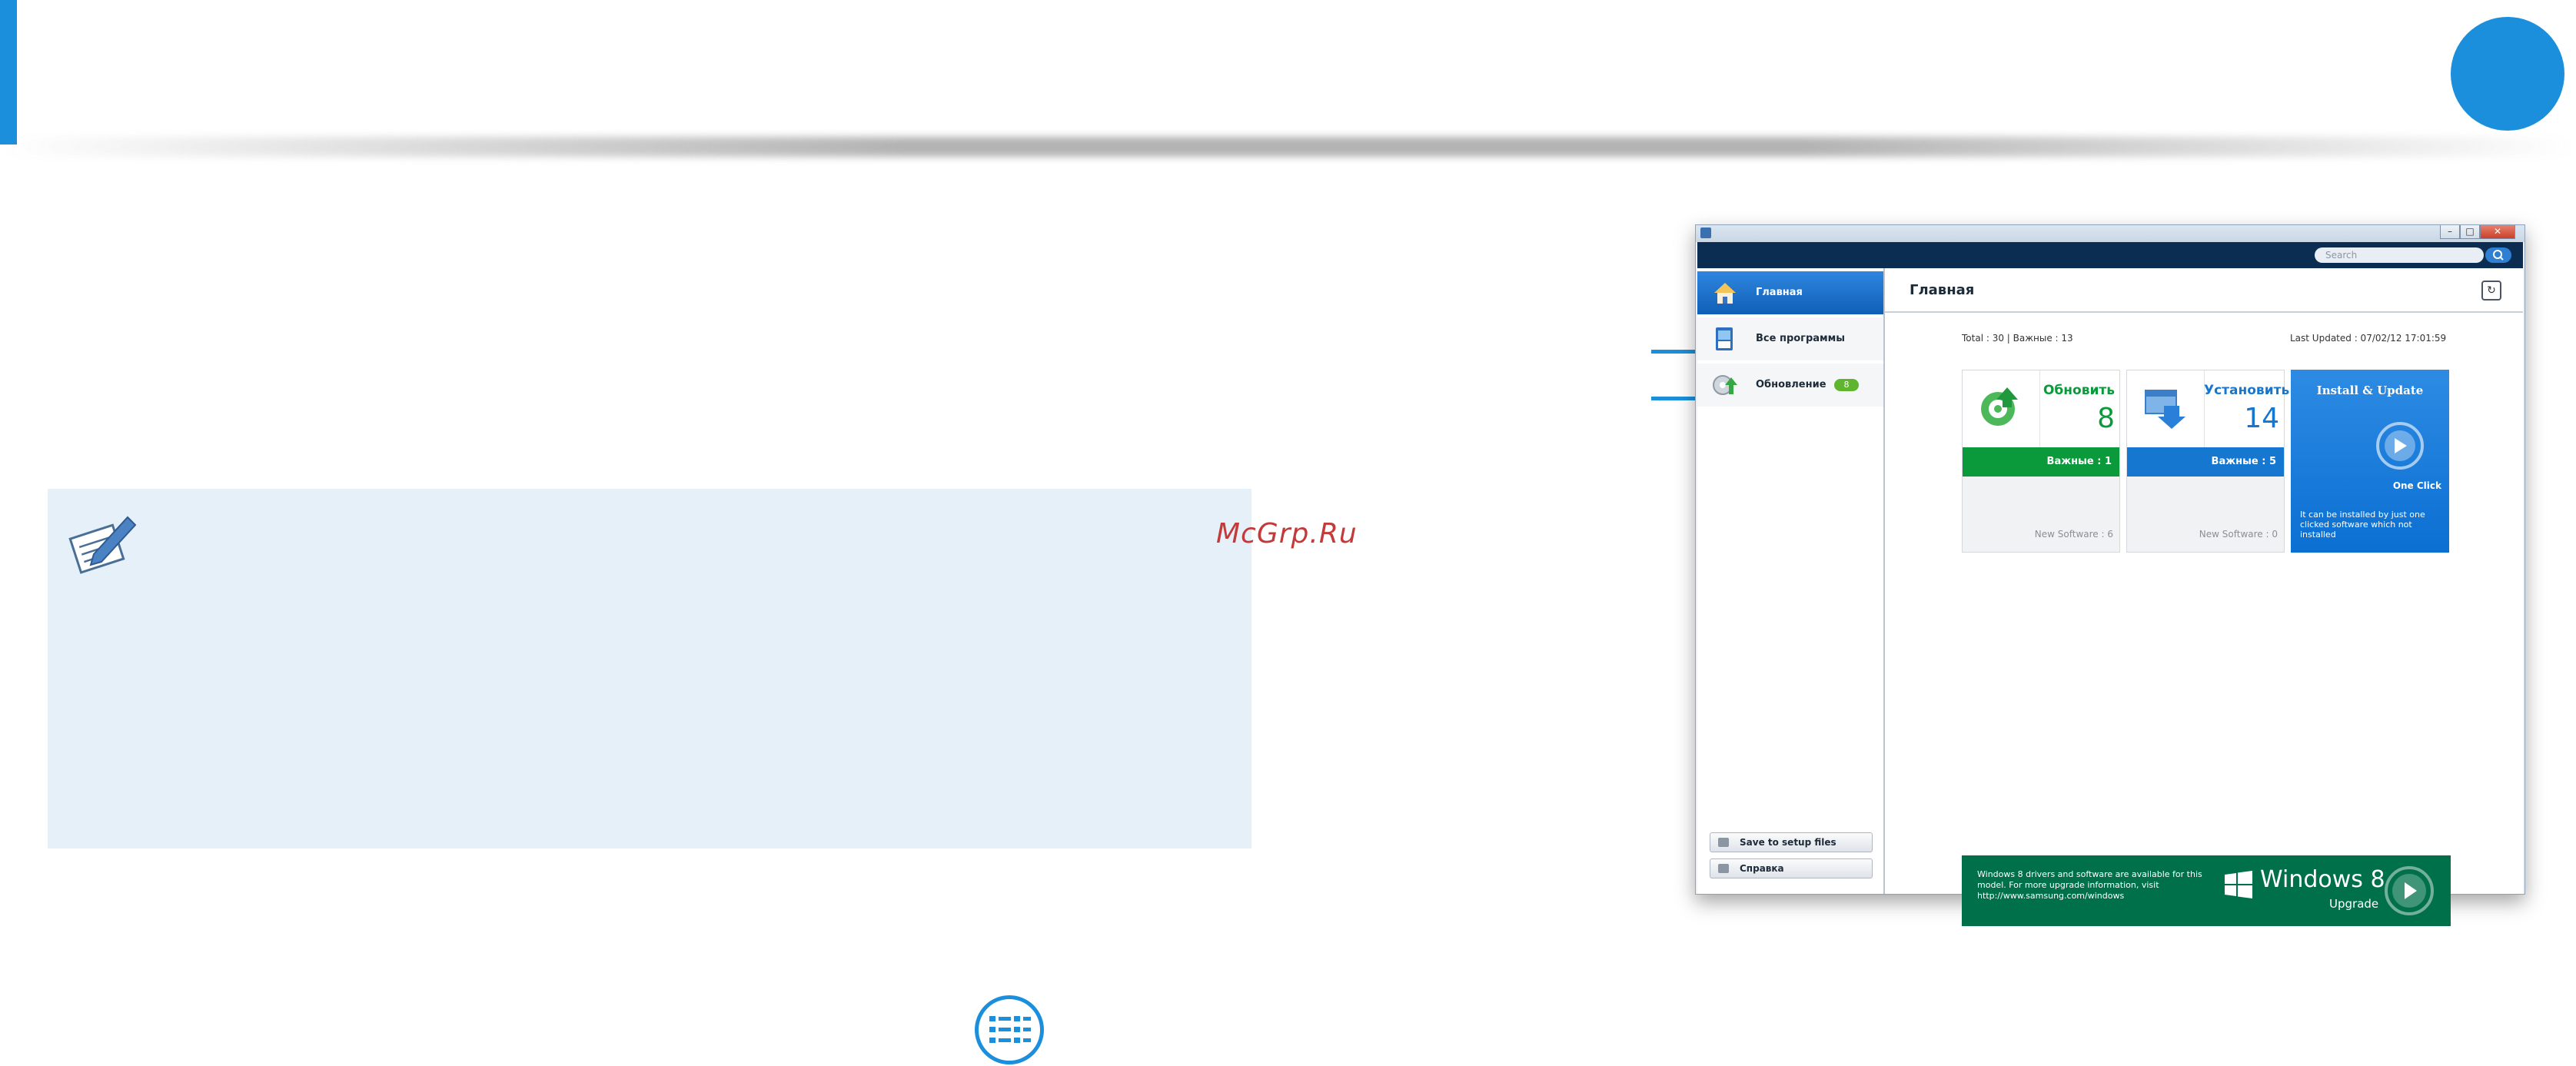 The width and height of the screenshot is (2576, 1066). I want to click on top-toolbar: Search, so click(2110, 255).